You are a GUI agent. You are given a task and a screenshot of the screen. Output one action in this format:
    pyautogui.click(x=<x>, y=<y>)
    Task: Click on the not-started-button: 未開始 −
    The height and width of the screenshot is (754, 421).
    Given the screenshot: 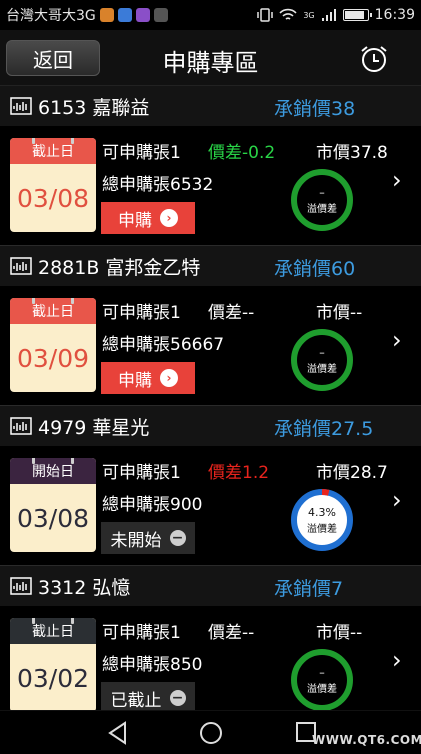 What is the action you would take?
    pyautogui.click(x=148, y=538)
    